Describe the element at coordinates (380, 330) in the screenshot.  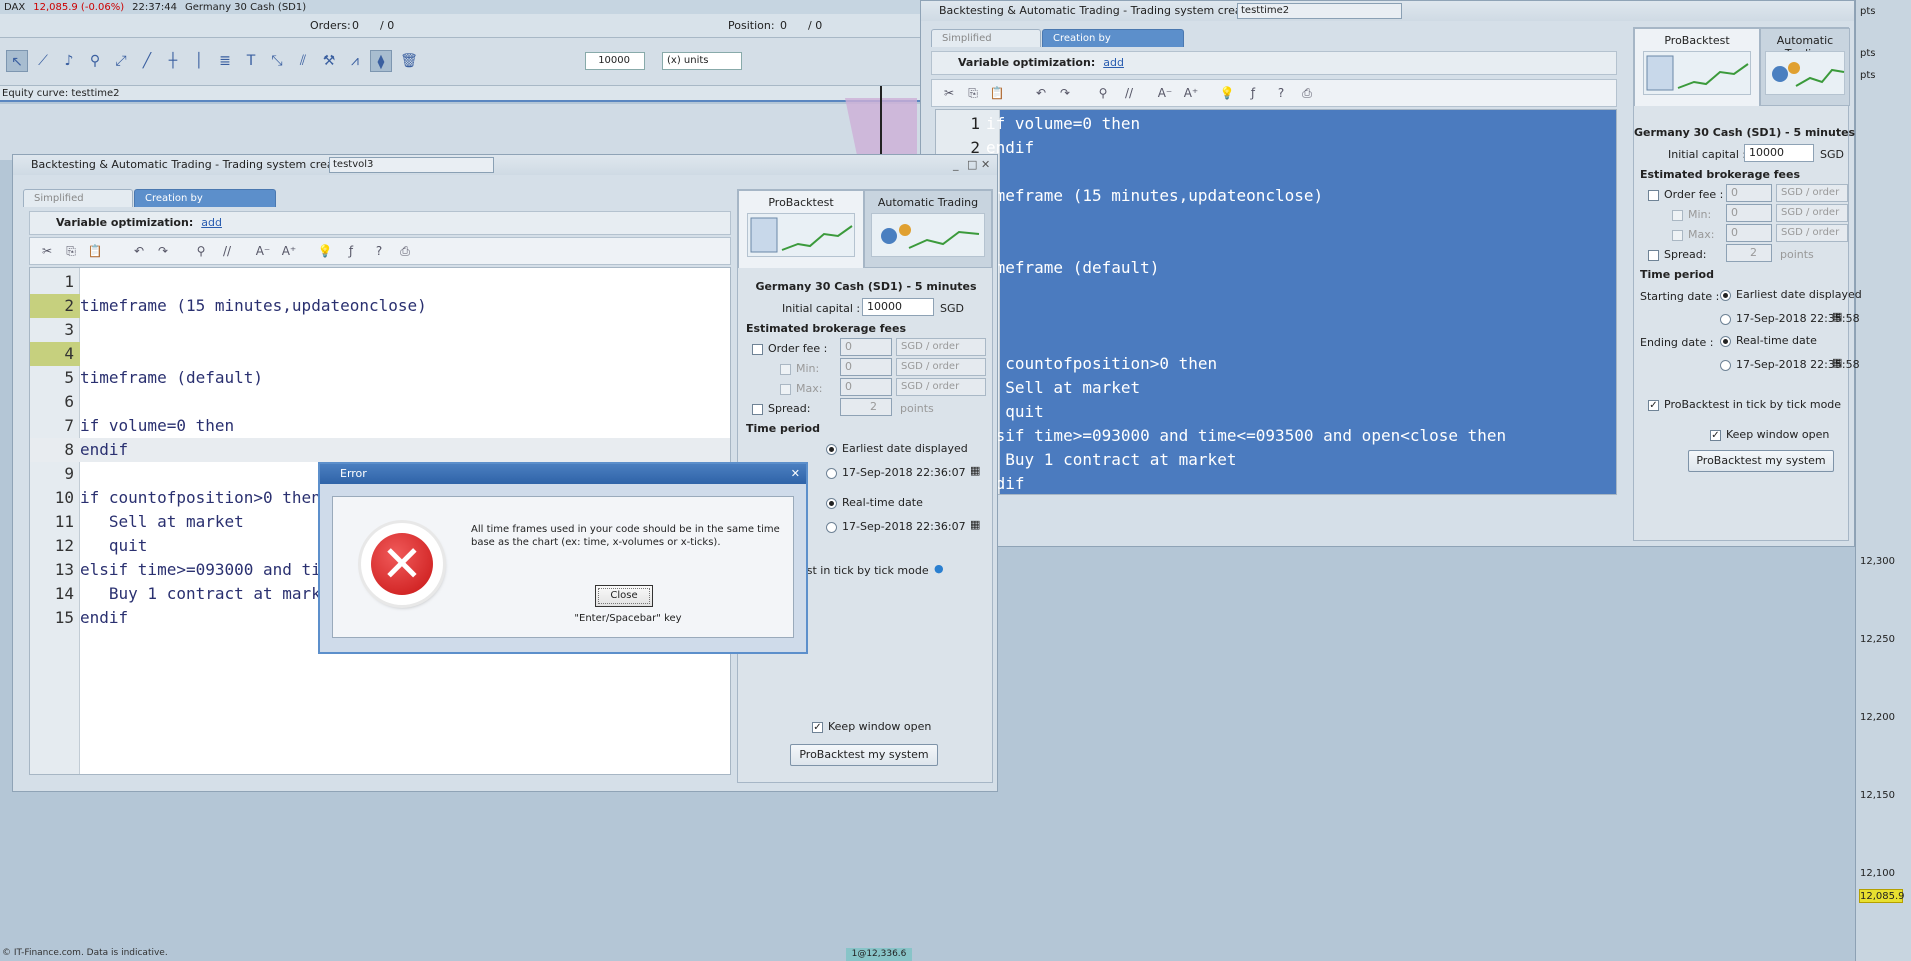
I see `code-line: 3` at that location.